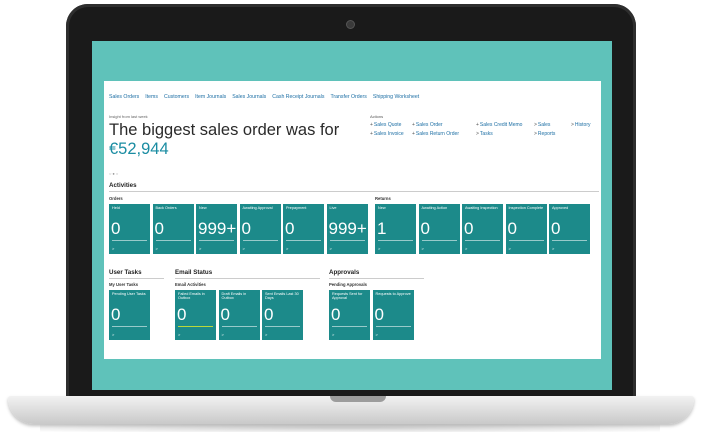 The width and height of the screenshot is (701, 437). Describe the element at coordinates (176, 97) in the screenshot. I see `nav-customers: Customers` at that location.